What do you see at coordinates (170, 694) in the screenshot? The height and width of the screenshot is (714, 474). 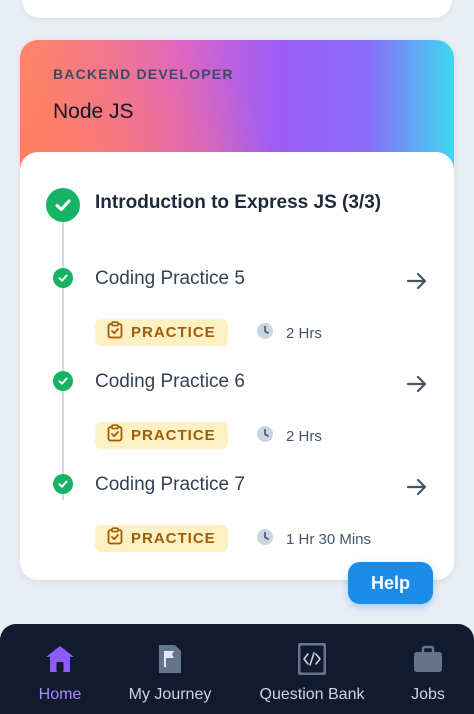 I see `nav-label-my-journey: My Journey` at bounding box center [170, 694].